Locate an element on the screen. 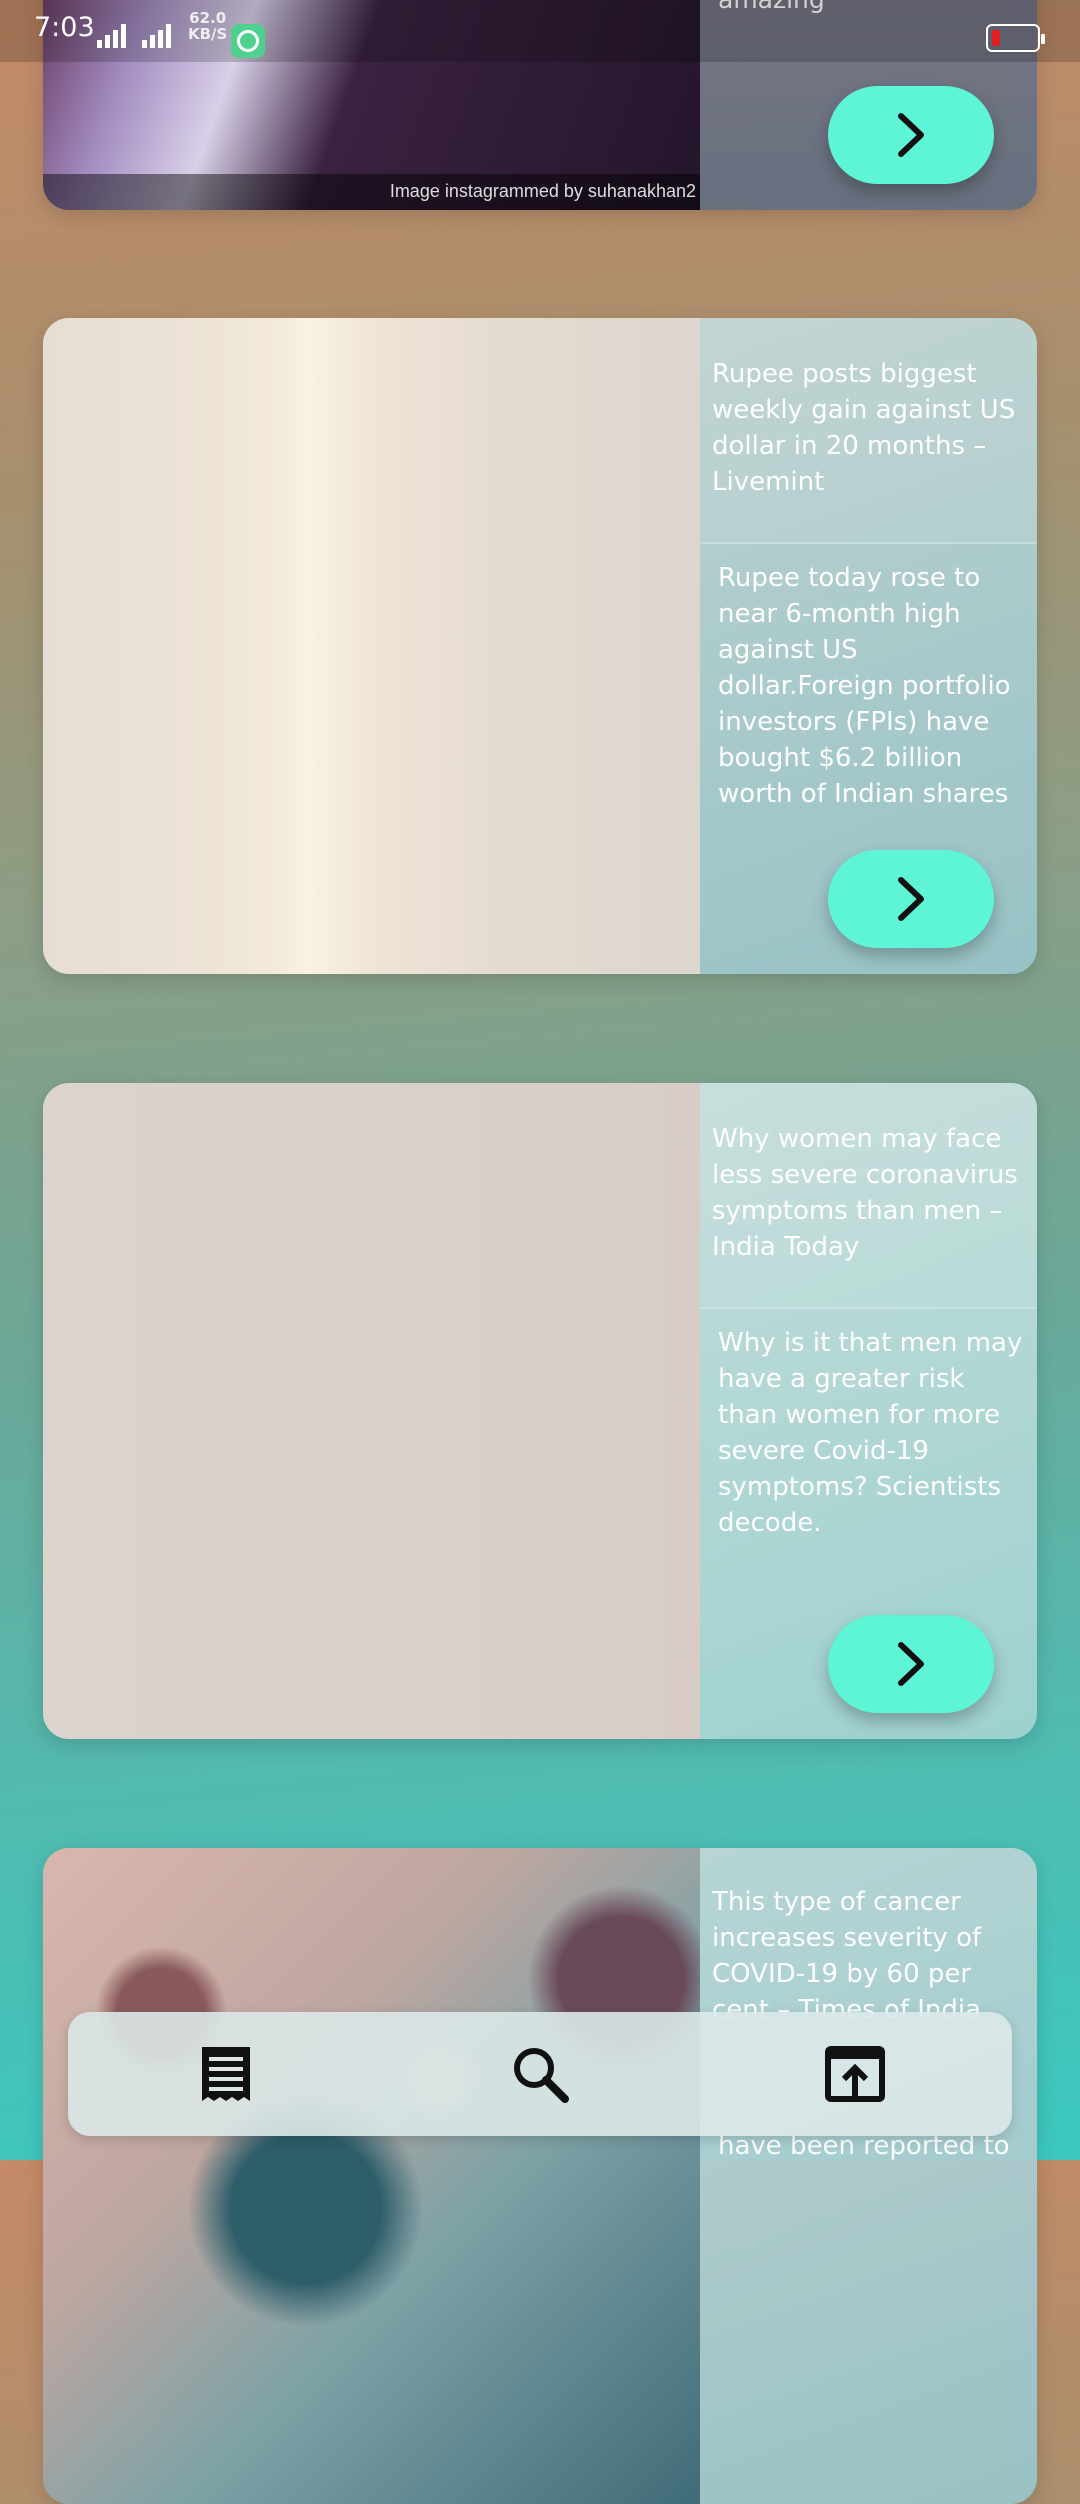 The image size is (1080, 2504). status-bar: 7:03 62.0 KB/S is located at coordinates (540, 31).